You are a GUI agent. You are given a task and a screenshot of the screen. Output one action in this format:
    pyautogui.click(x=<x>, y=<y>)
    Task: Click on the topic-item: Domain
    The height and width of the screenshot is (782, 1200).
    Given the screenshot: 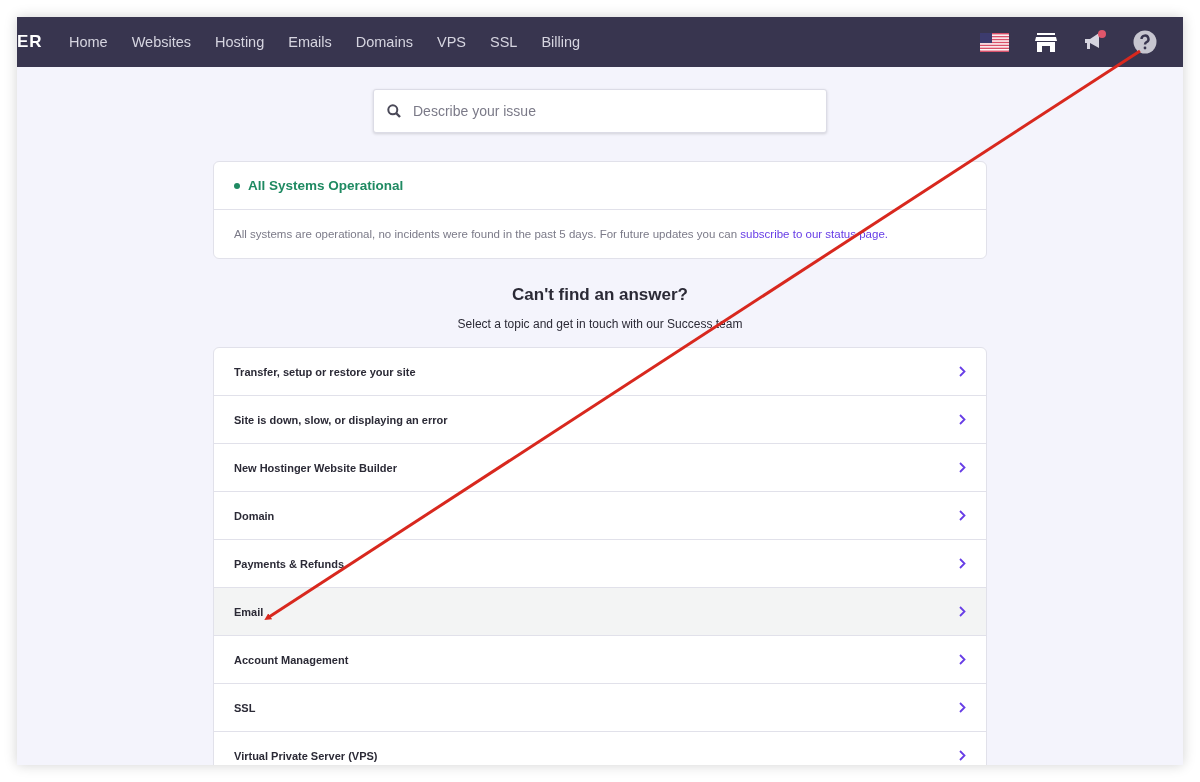 What is the action you would take?
    pyautogui.click(x=600, y=516)
    